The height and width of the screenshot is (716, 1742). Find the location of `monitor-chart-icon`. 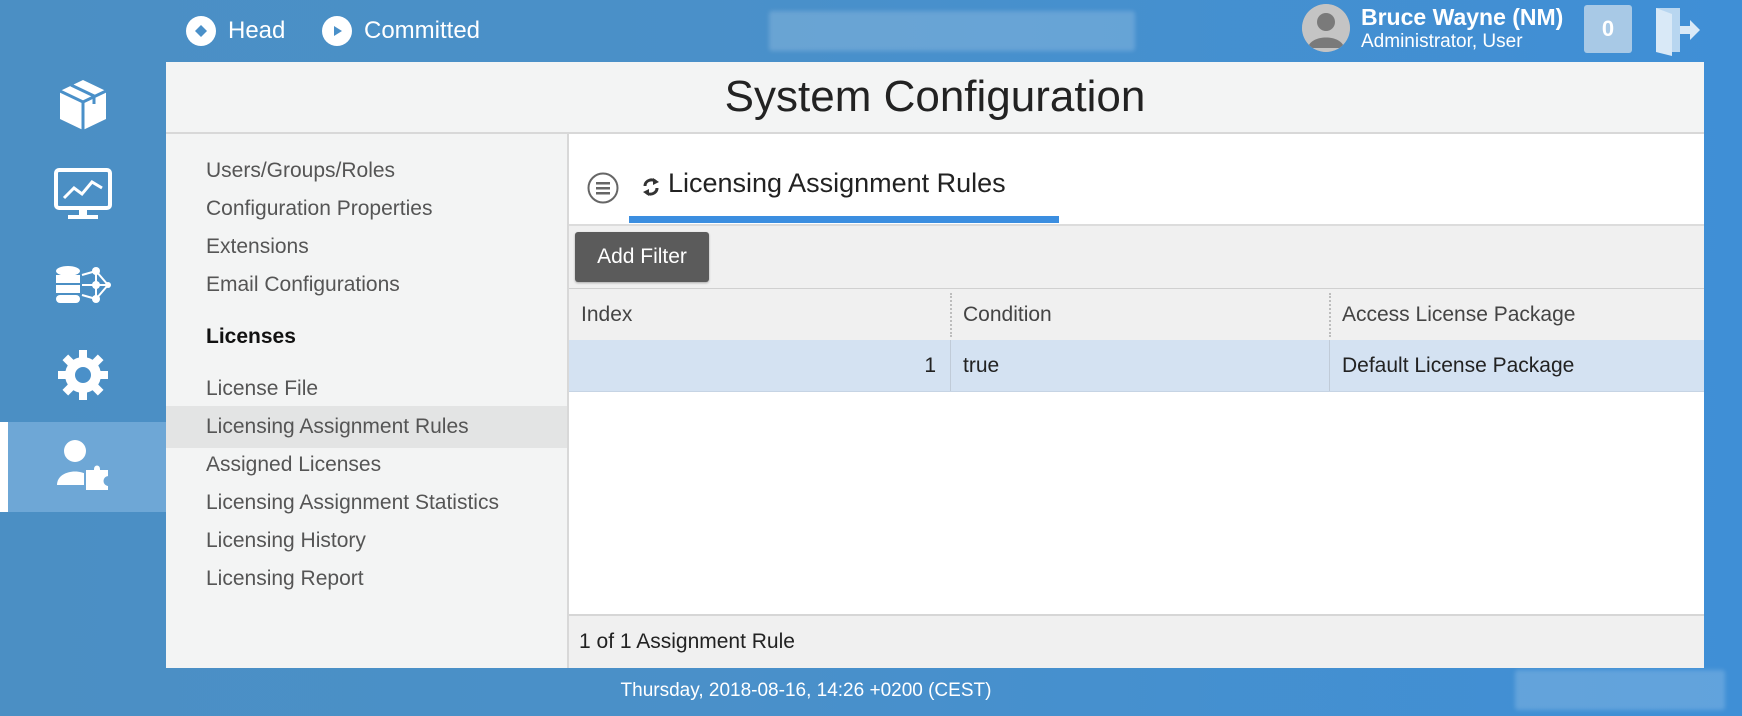

monitor-chart-icon is located at coordinates (83, 197).